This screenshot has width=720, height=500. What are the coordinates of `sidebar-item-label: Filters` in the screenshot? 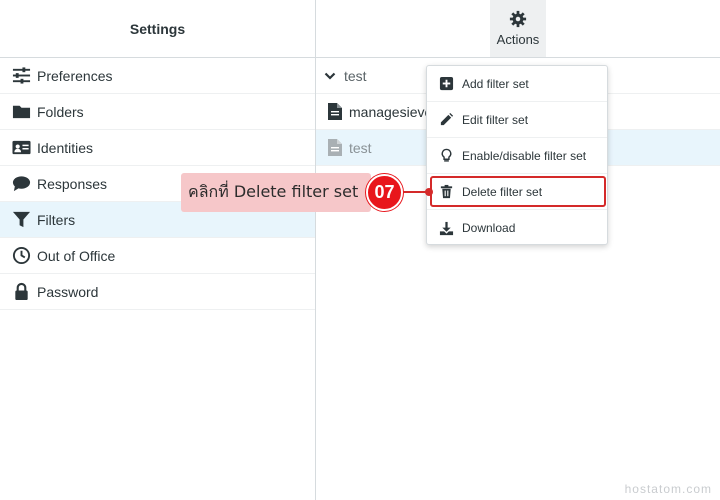 It's located at (56, 219).